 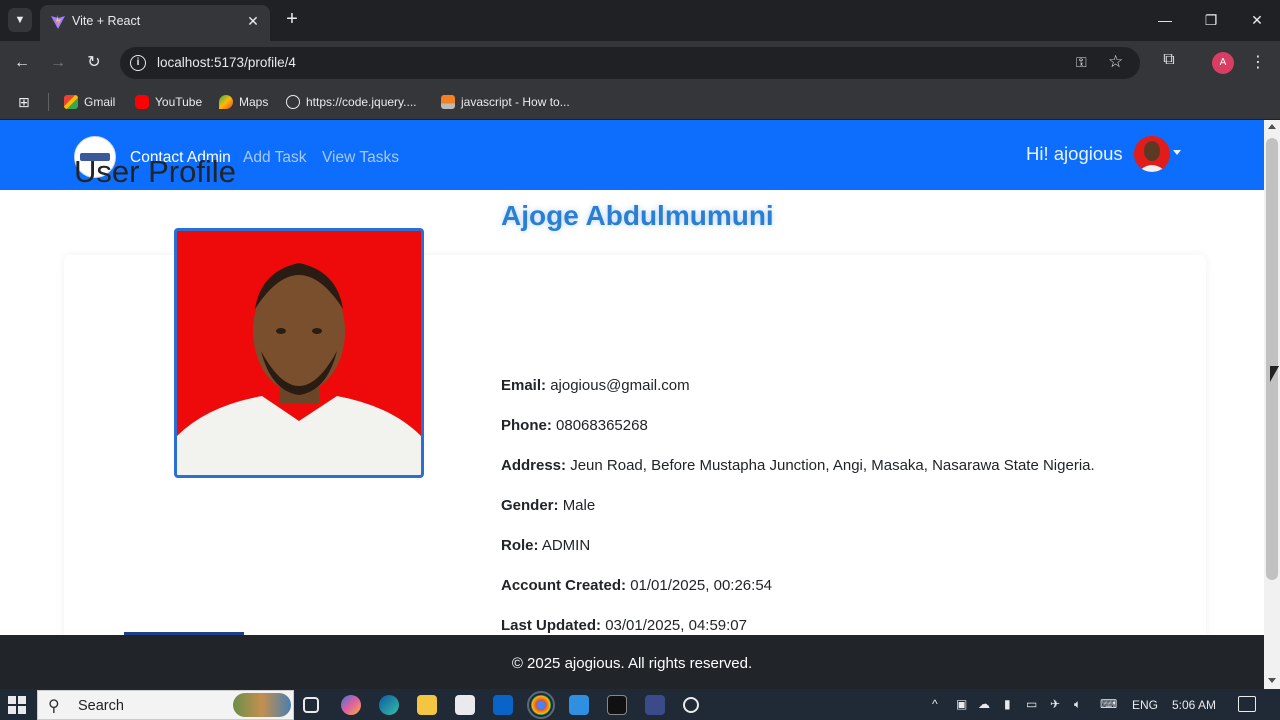 I want to click on notifications-icon, so click(x=1247, y=704).